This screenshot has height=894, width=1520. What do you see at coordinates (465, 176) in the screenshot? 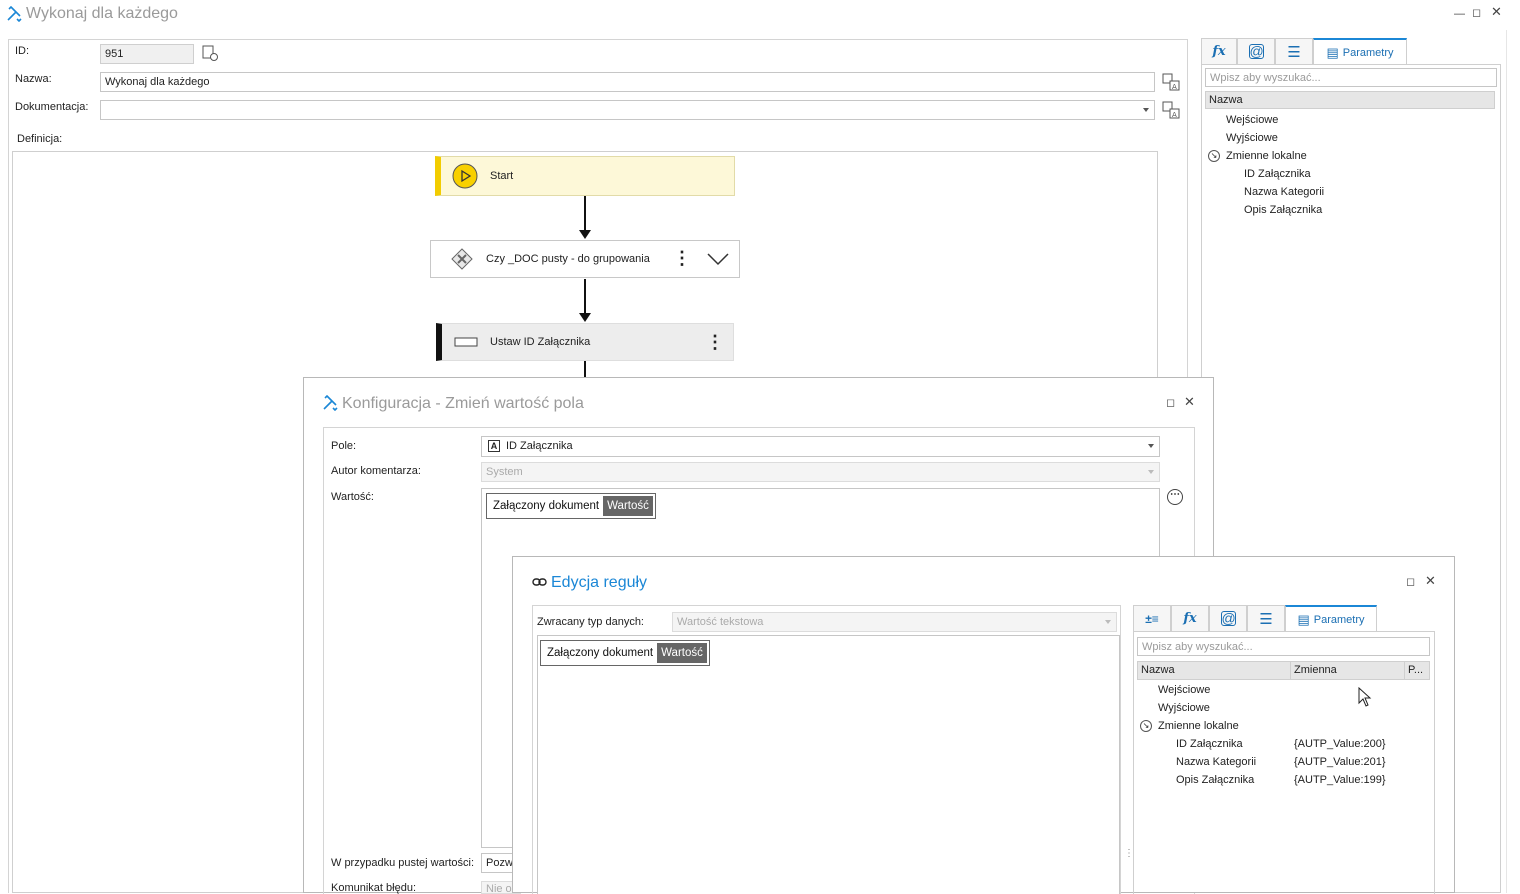
I see `play-icon` at bounding box center [465, 176].